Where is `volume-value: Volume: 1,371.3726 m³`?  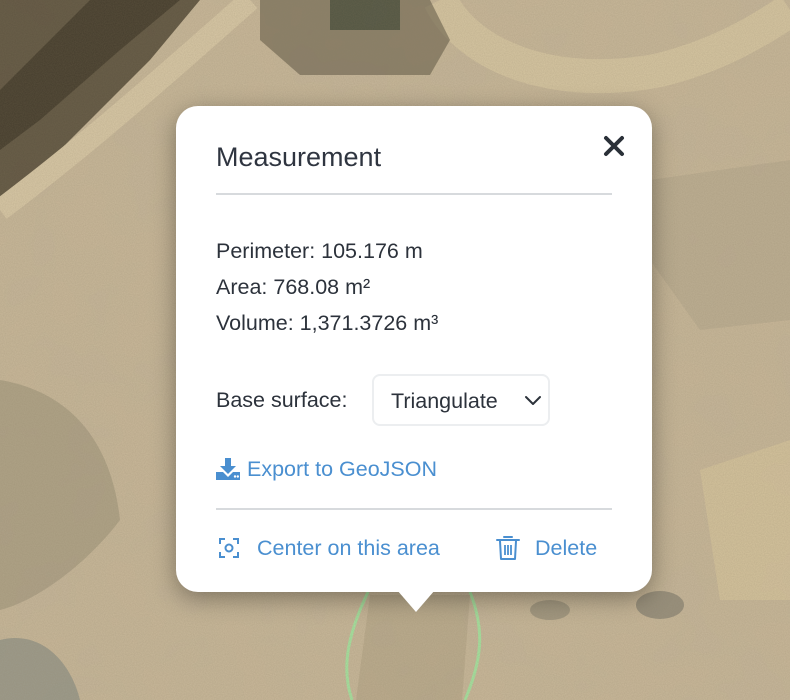
volume-value: Volume: 1,371.3726 m³ is located at coordinates (327, 323).